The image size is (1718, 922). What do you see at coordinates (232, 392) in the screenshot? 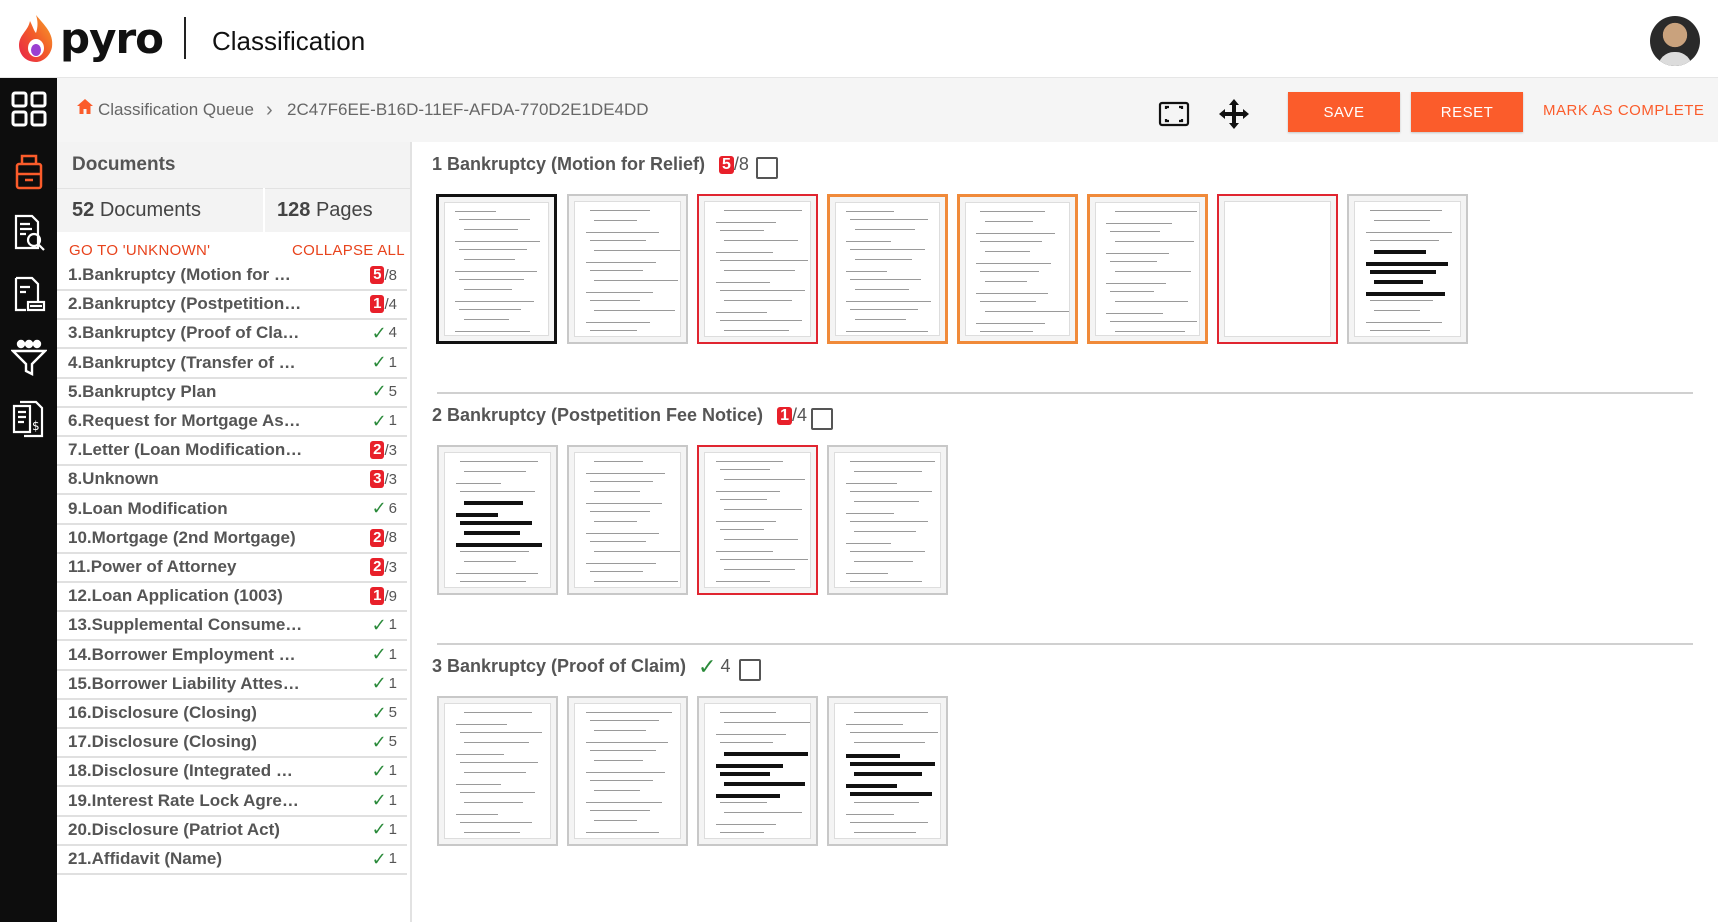
I see `list-item: 5.Bankruptcy Plan ✓ 5` at bounding box center [232, 392].